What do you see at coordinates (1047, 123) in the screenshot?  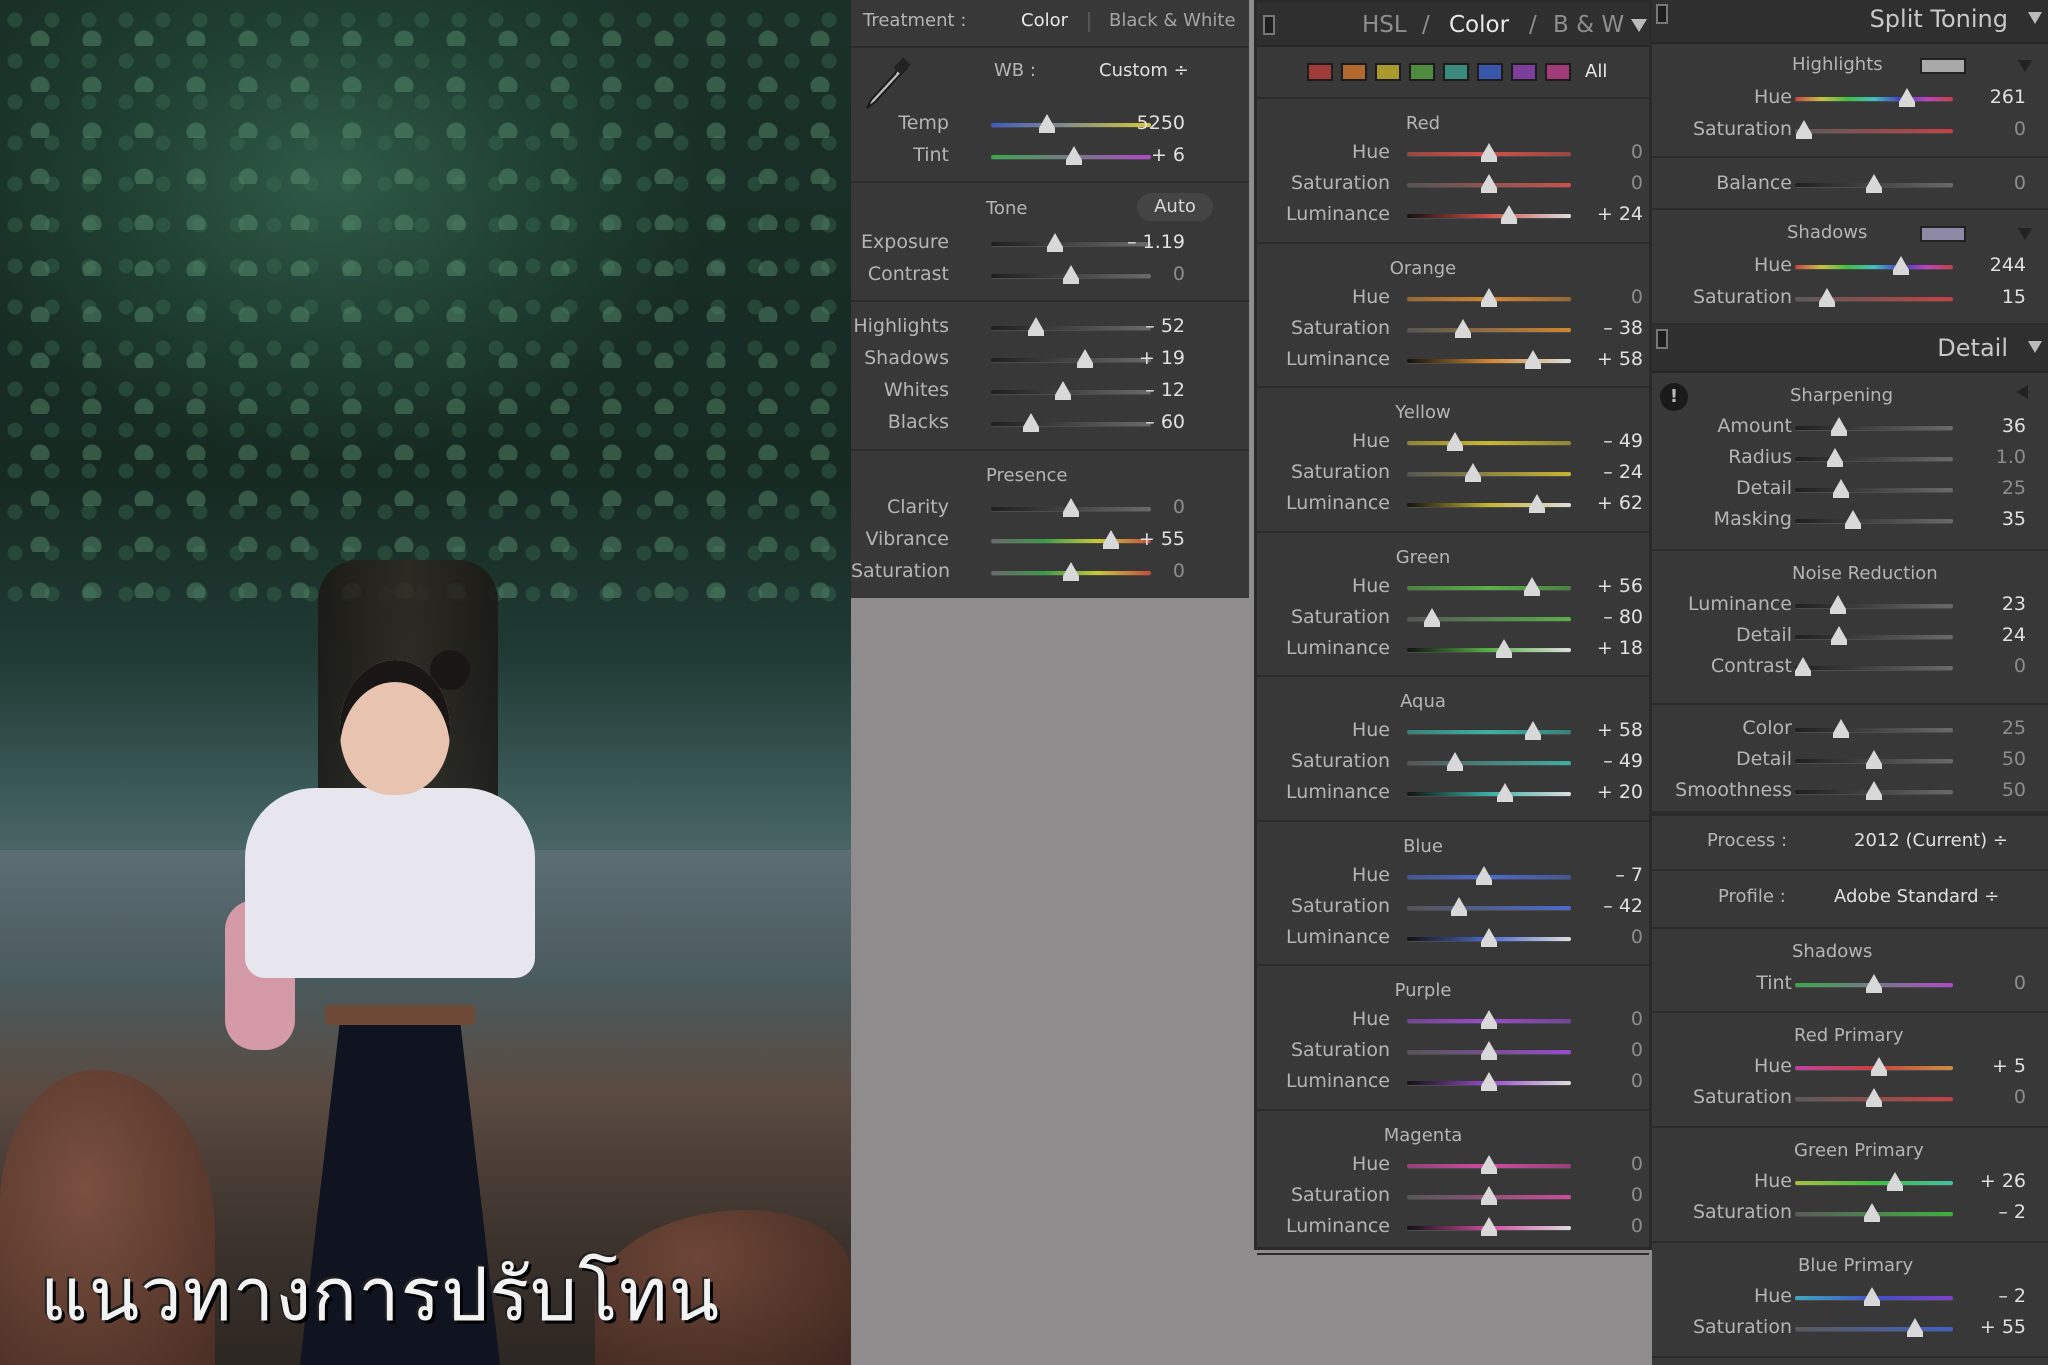 I see `temp-slider-handle` at bounding box center [1047, 123].